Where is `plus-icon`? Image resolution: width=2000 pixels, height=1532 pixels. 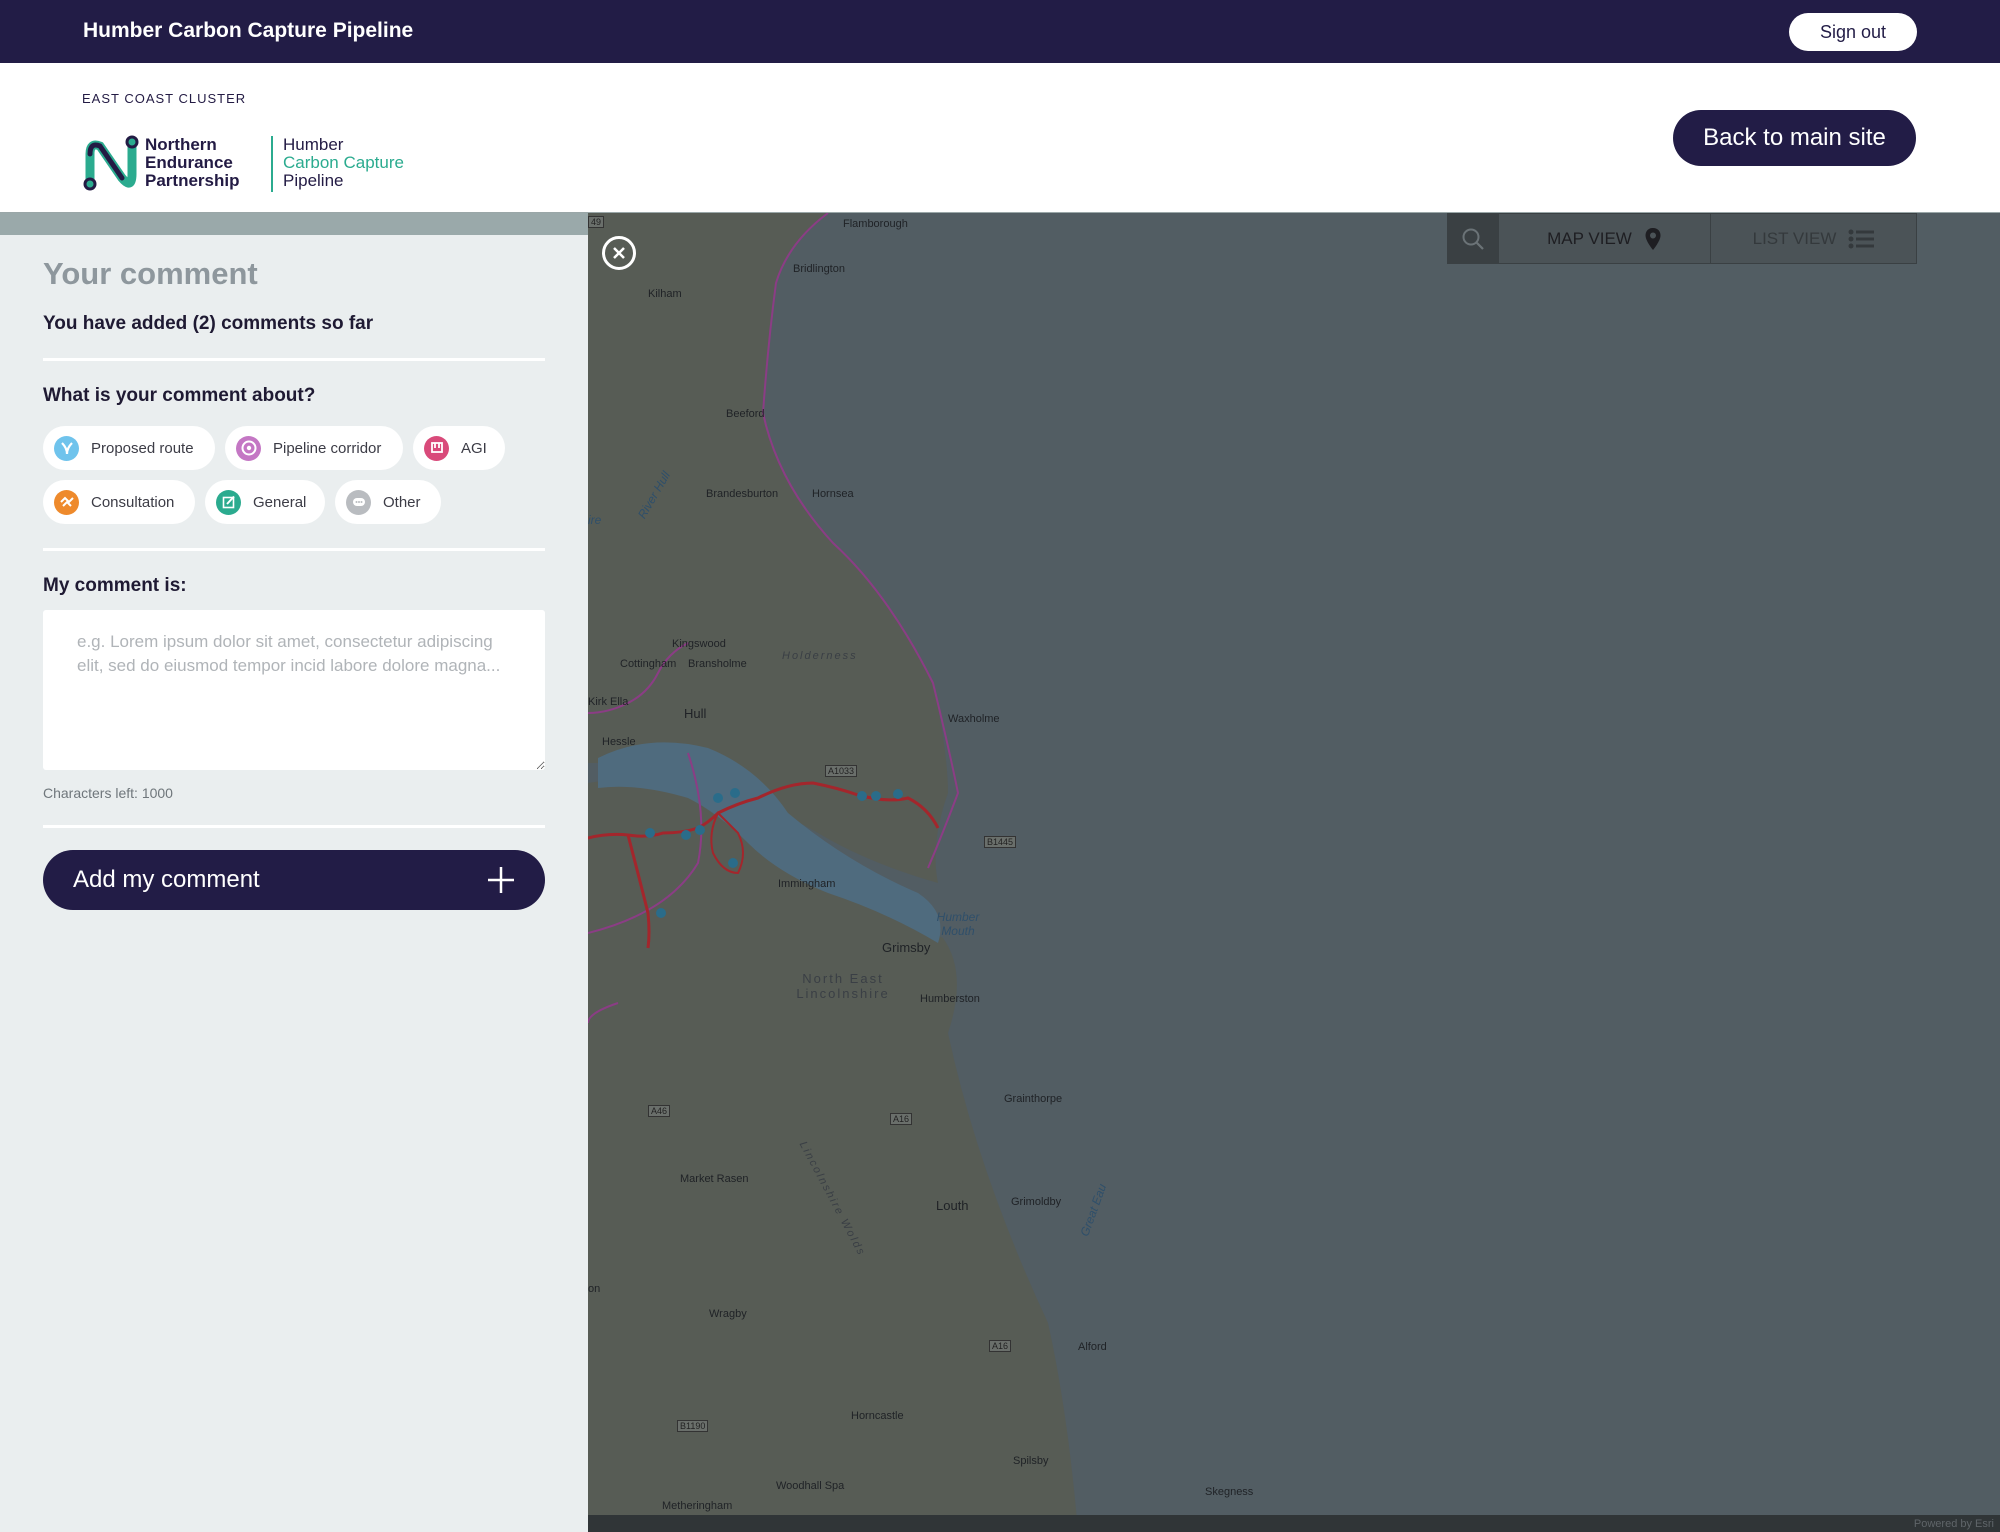
plus-icon is located at coordinates (501, 880).